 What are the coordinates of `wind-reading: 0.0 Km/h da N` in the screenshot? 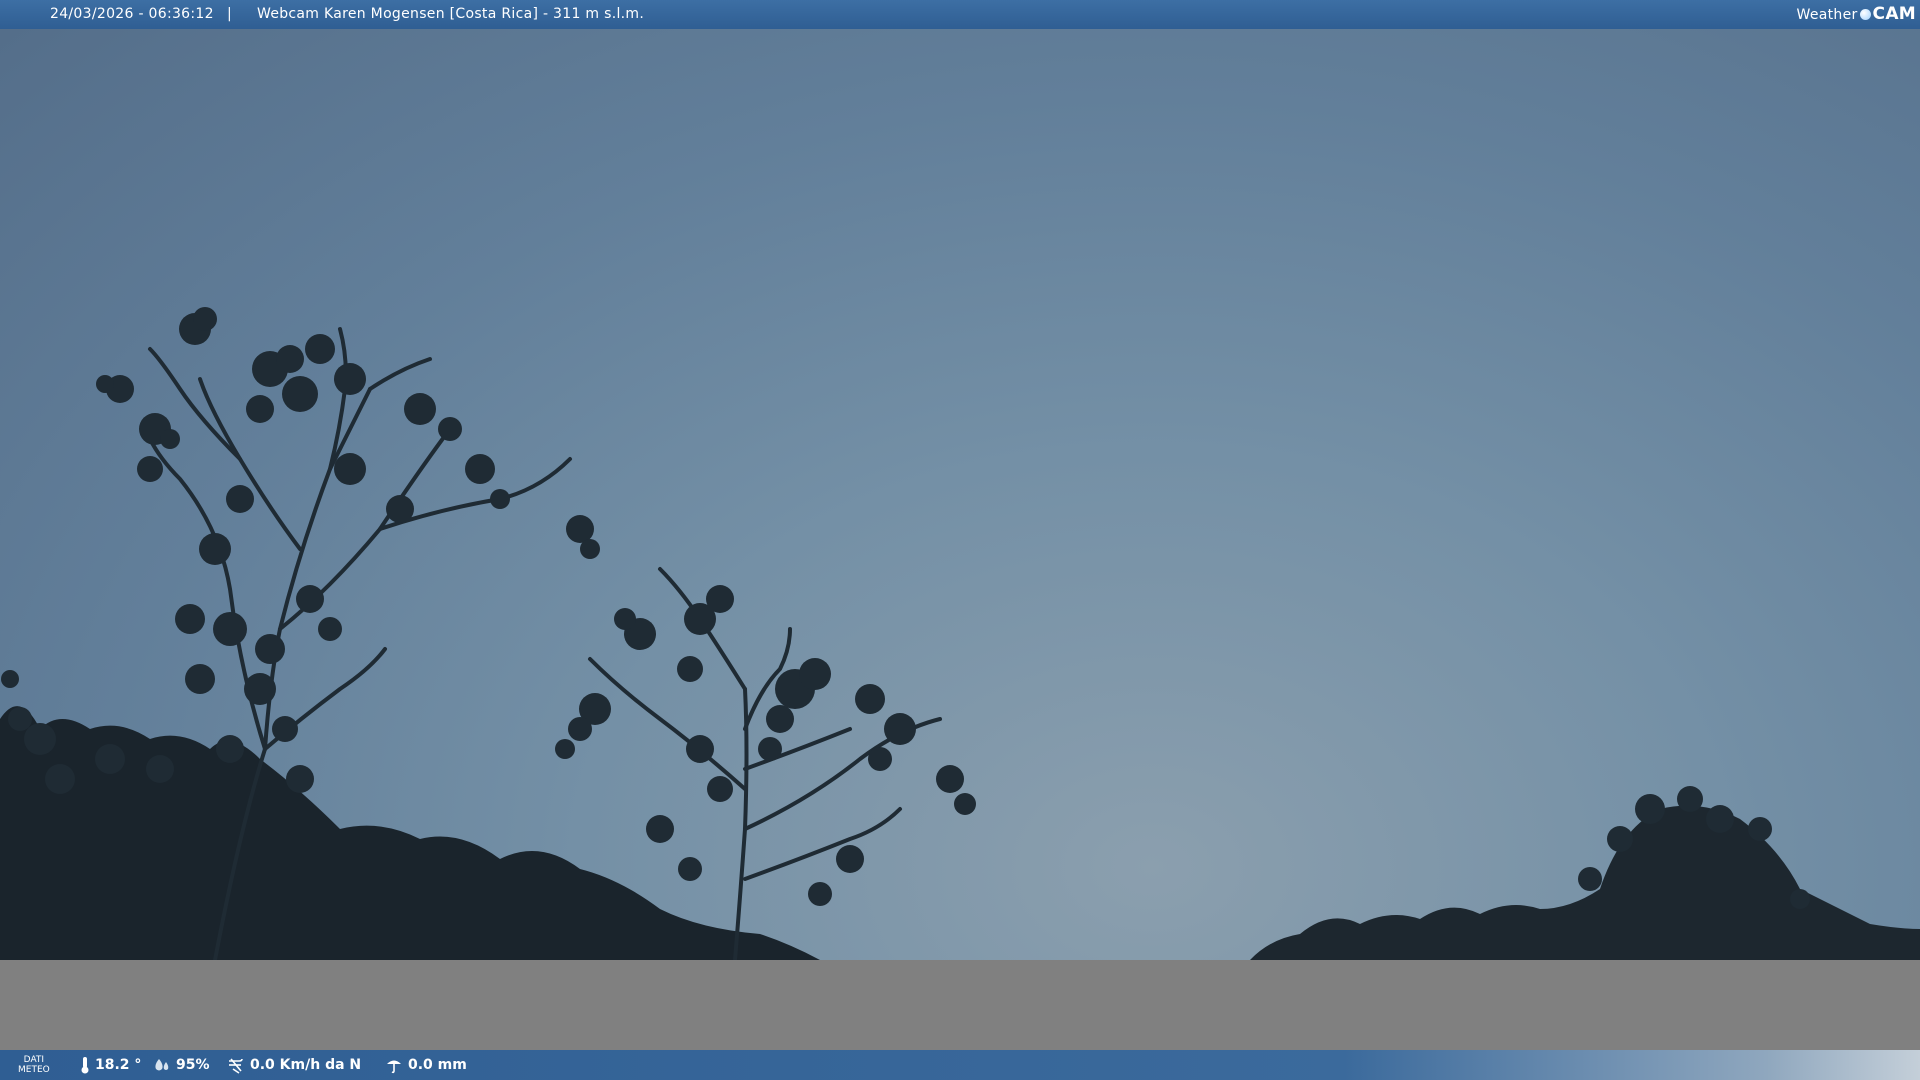 It's located at (294, 1065).